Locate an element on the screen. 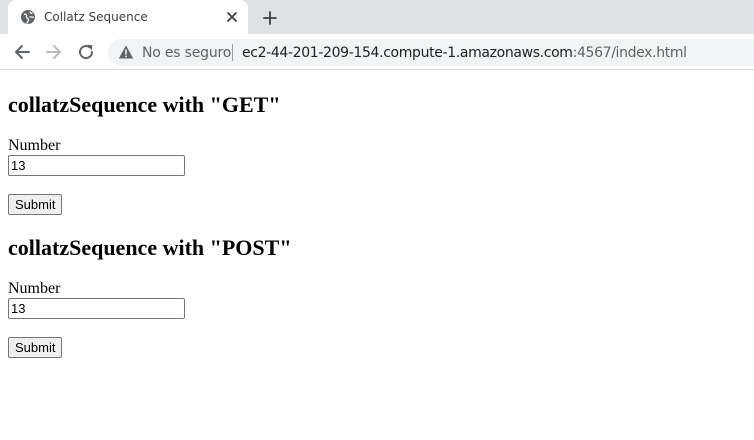  security-label: No es seguro is located at coordinates (186, 53).